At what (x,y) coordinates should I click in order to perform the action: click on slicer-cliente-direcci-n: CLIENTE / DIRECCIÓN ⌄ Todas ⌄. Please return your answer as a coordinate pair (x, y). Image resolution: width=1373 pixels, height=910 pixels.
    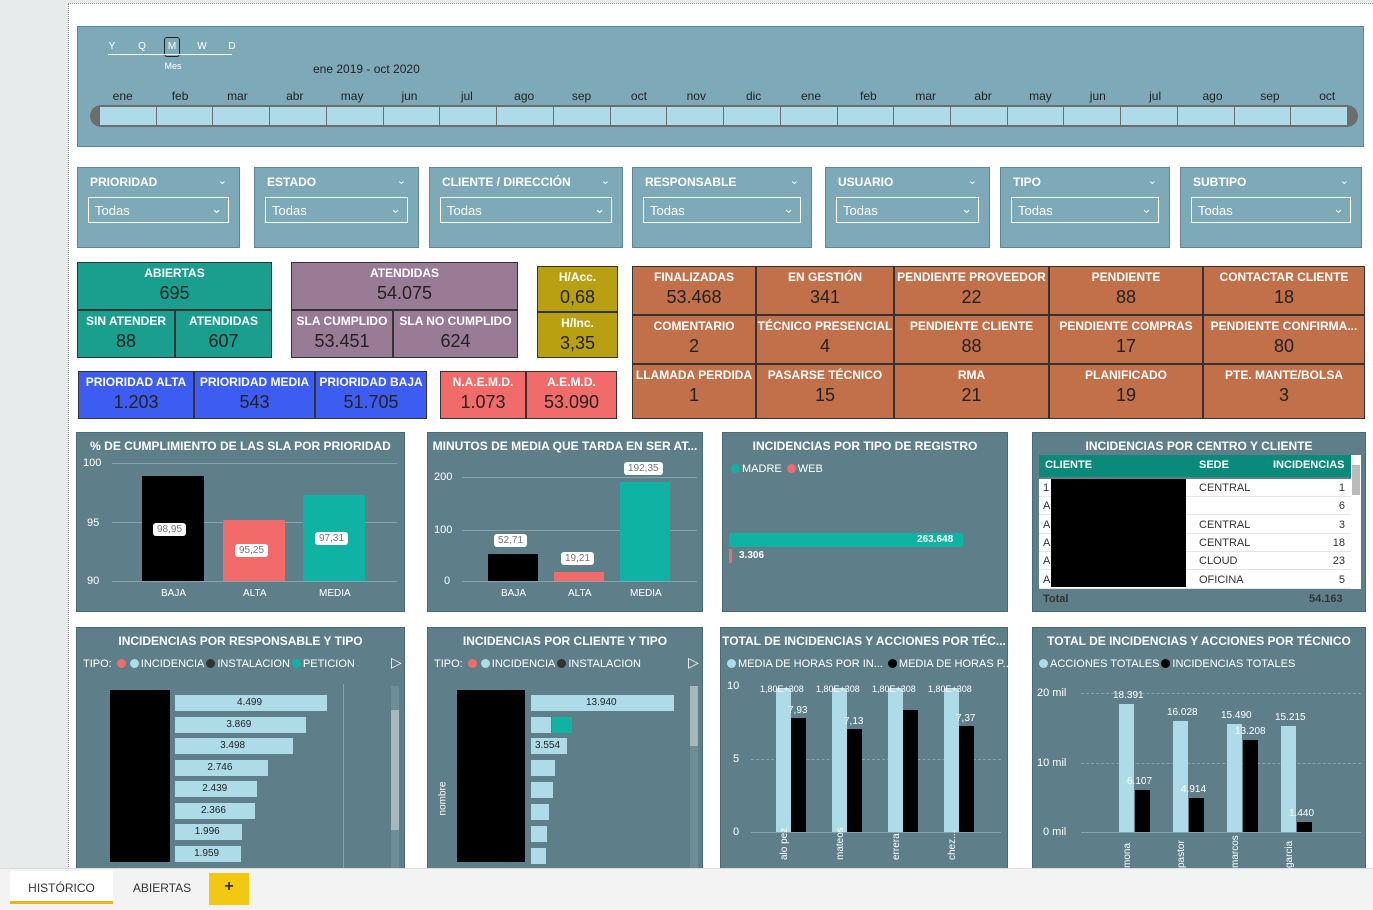
    Looking at the image, I should click on (526, 207).